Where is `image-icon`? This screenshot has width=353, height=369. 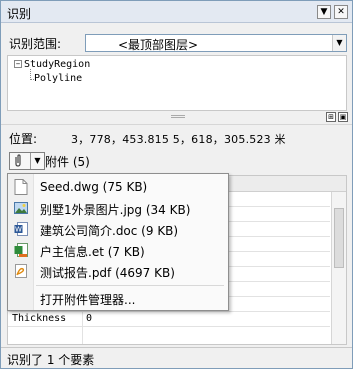 image-icon is located at coordinates (21, 208).